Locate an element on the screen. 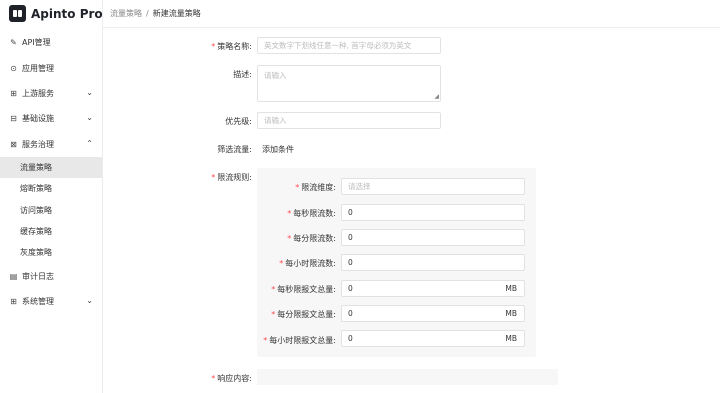 The width and height of the screenshot is (720, 393). sidebar-subitem-grayscale-policy: 灰度策略 is located at coordinates (51, 252).